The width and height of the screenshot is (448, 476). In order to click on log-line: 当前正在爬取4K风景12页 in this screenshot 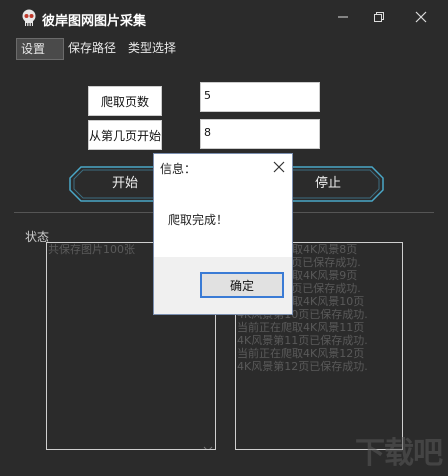, I will do `click(301, 353)`.